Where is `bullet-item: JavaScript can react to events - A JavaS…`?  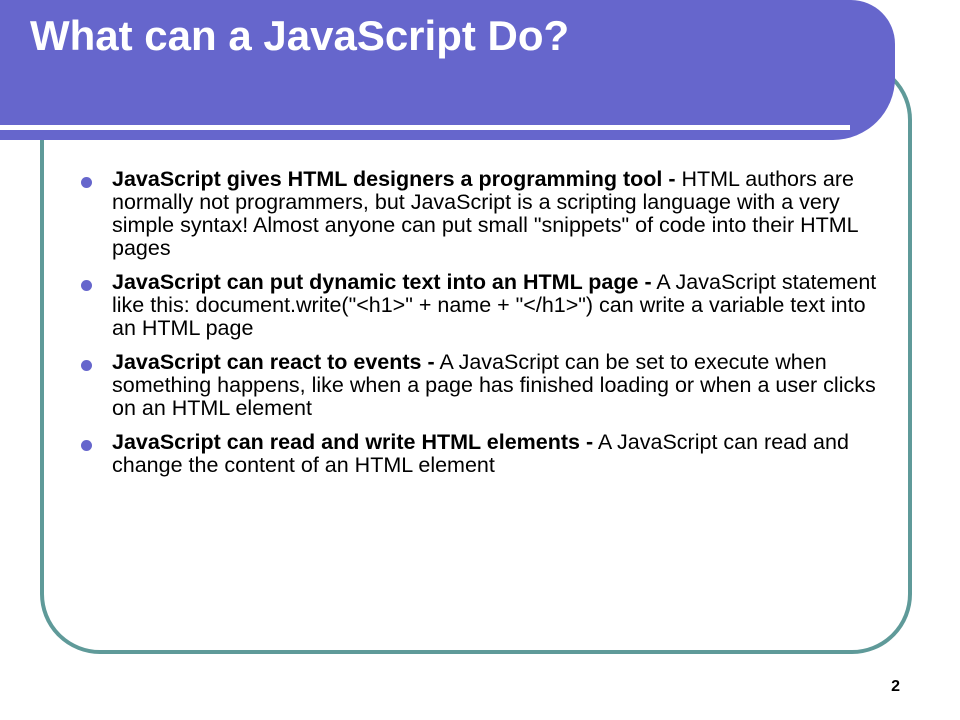
bullet-item: JavaScript can react to events - A JavaS… is located at coordinates (480, 385).